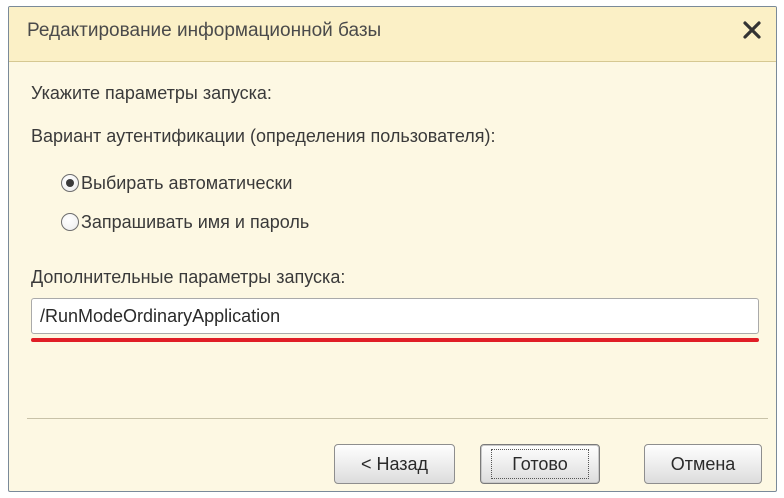 The height and width of the screenshot is (498, 784). I want to click on cancel-button: Отмена, so click(703, 464).